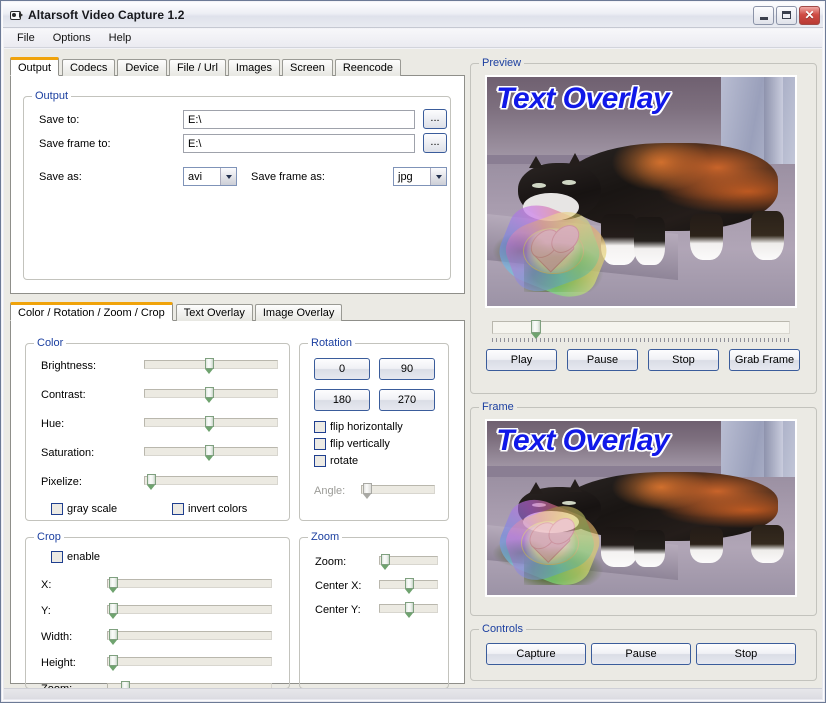 This screenshot has height=703, width=826. I want to click on minimize-icon, so click(763, 18).